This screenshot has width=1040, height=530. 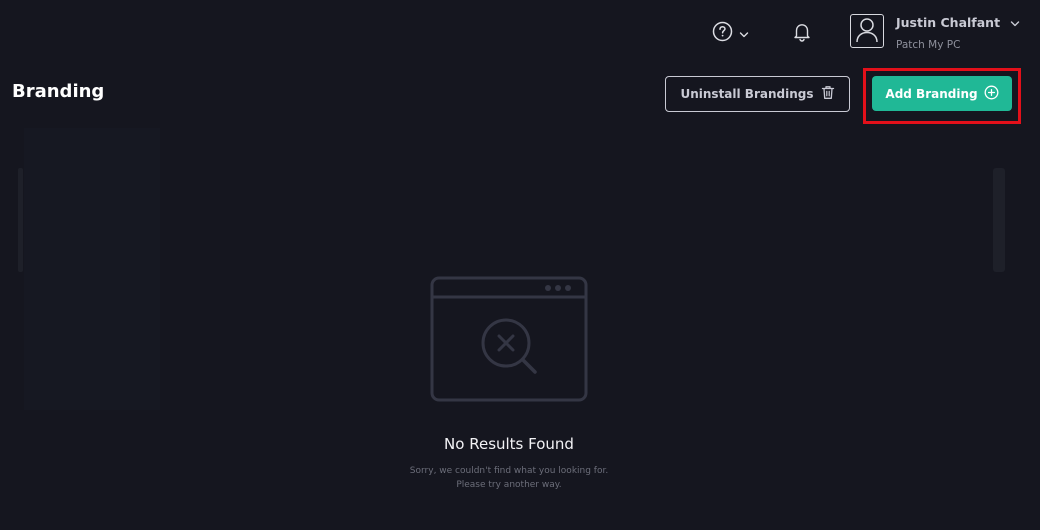 I want to click on help-menu-button, so click(x=730, y=33).